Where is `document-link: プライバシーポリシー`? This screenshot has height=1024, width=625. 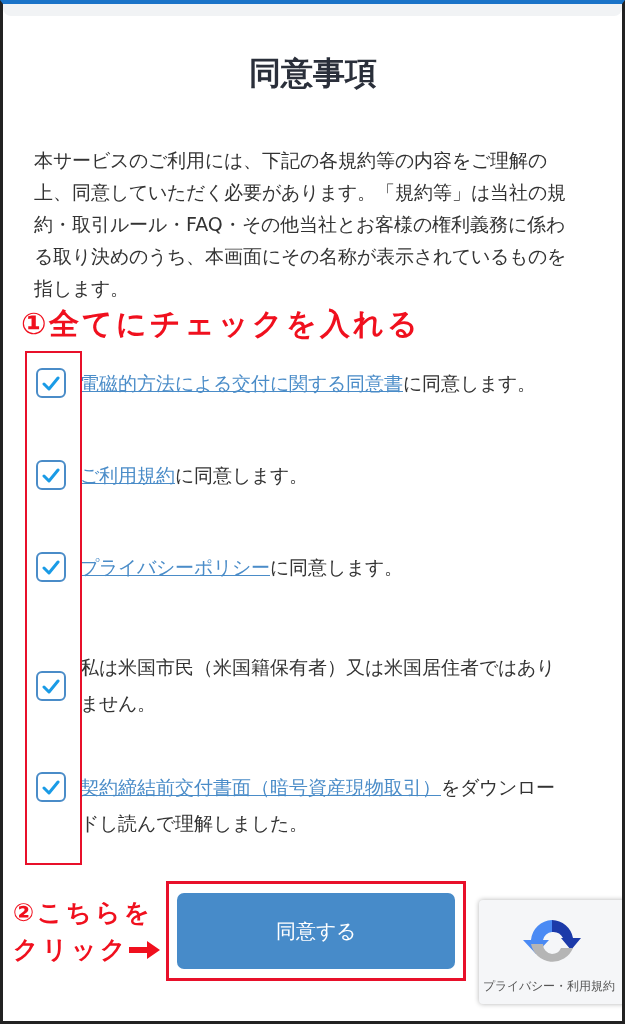 document-link: プライバシーポリシー is located at coordinates (175, 567).